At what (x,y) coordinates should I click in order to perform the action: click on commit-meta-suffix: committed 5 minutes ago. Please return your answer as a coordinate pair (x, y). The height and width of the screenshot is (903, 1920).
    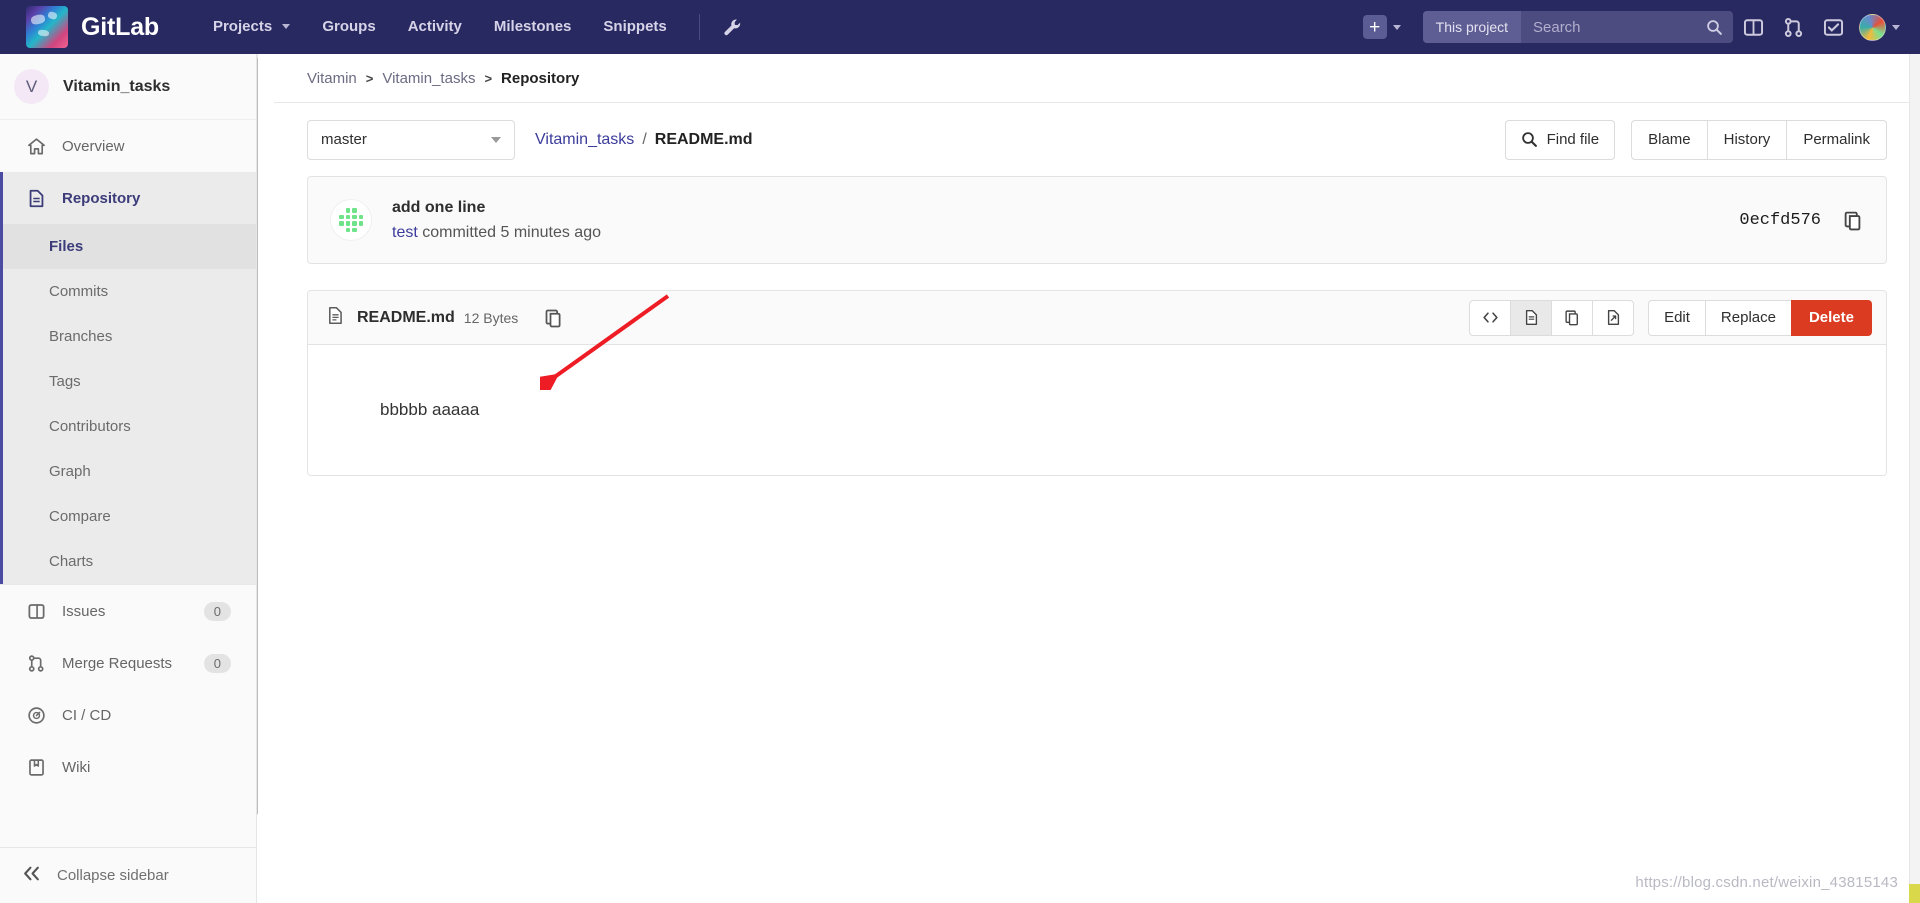
    Looking at the image, I should click on (509, 232).